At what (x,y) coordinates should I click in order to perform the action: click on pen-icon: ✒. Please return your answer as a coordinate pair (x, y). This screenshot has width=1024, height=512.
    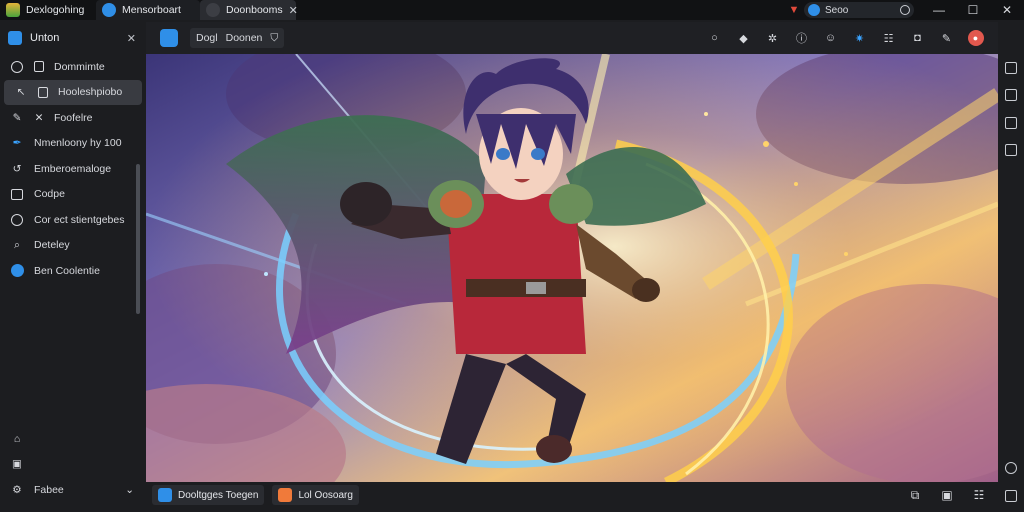
    Looking at the image, I should click on (17, 143).